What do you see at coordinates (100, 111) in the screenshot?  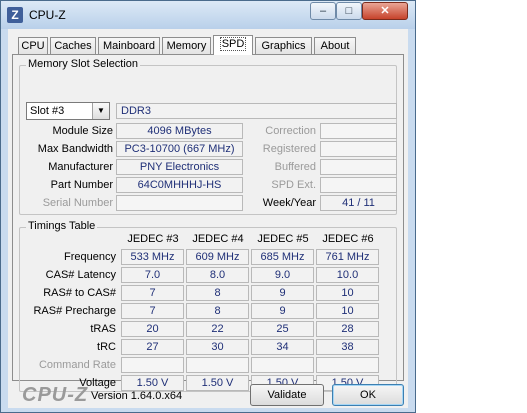 I see `chevron-down-icon: ▼` at bounding box center [100, 111].